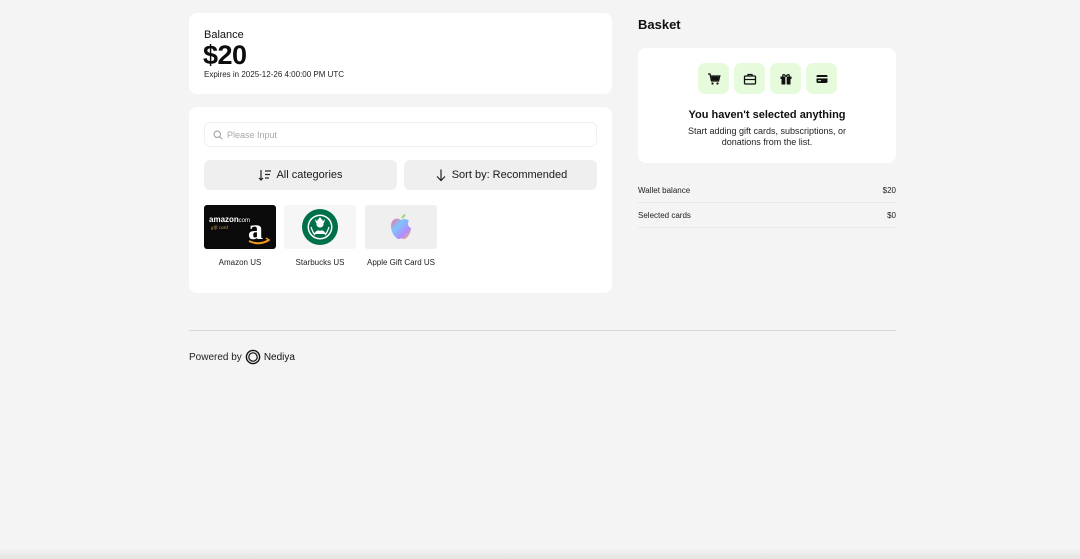  I want to click on gift-tile, so click(785, 78).